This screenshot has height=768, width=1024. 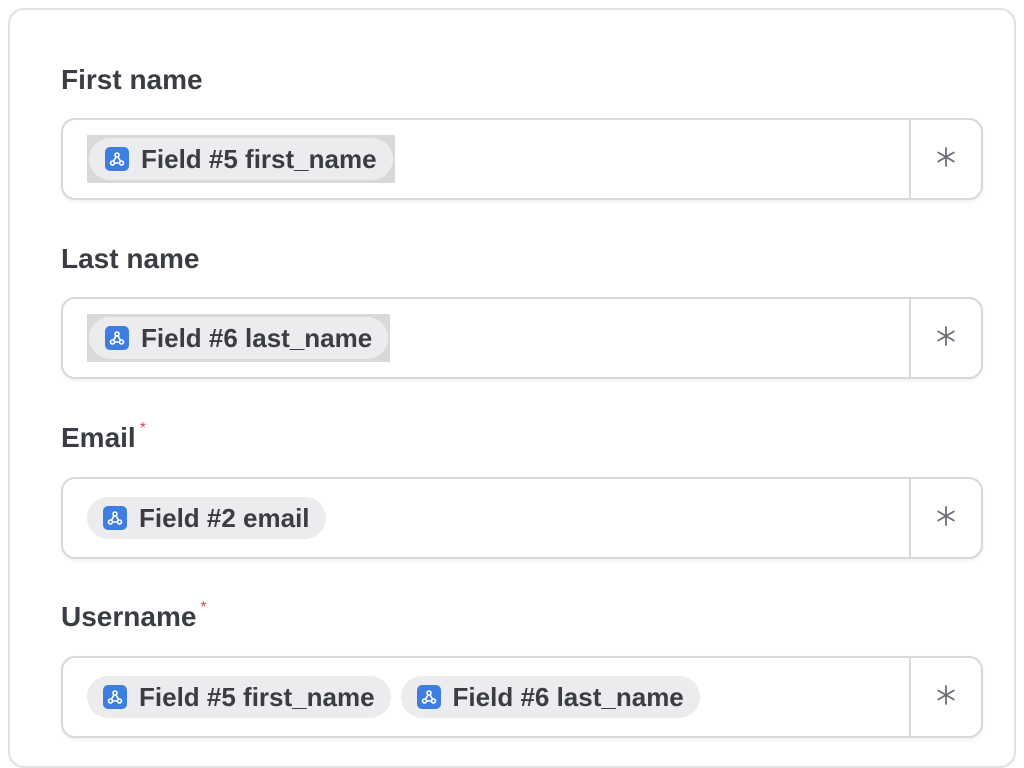 I want to click on token-list: Field #5 first_name, so click(x=241, y=159).